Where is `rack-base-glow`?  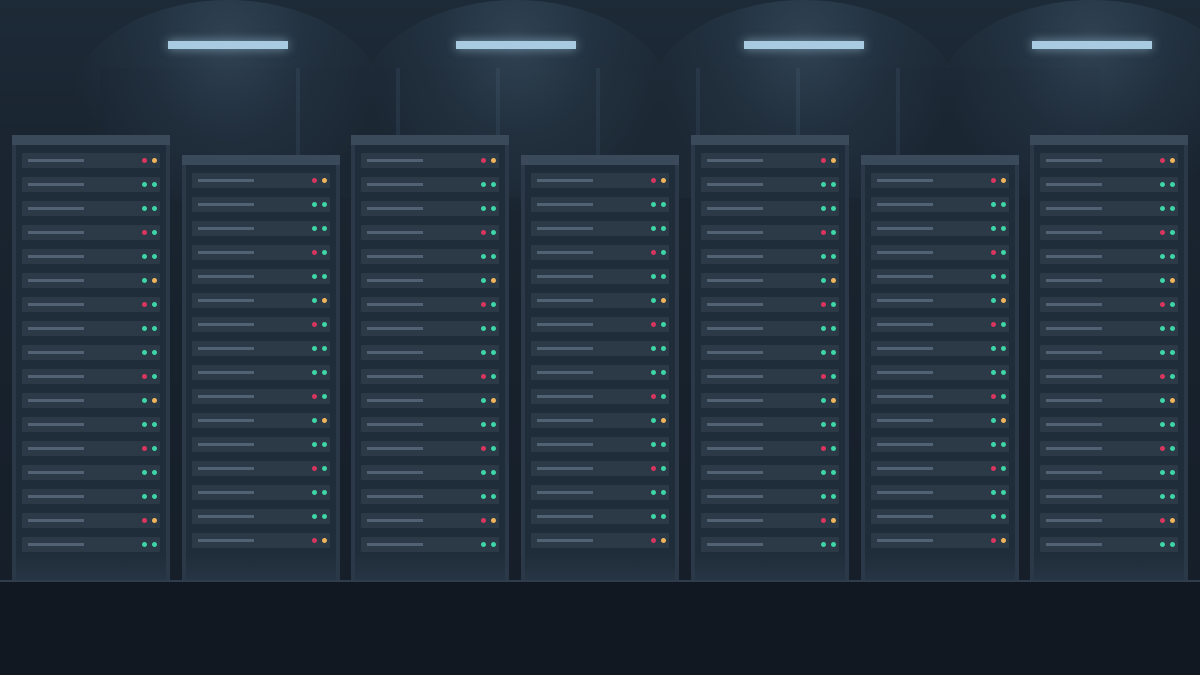 rack-base-glow is located at coordinates (770, 566).